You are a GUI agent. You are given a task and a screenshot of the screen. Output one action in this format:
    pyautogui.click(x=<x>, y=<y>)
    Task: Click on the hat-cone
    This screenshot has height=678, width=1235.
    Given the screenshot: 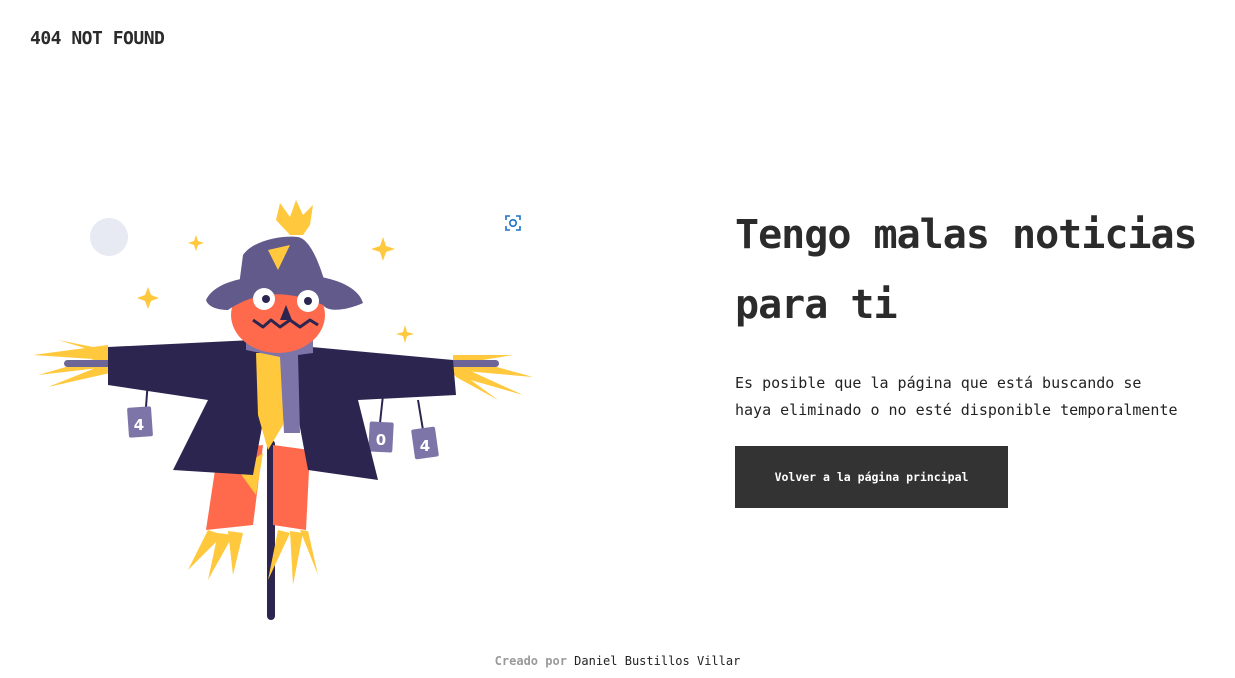 What is the action you would take?
    pyautogui.click(x=283, y=264)
    